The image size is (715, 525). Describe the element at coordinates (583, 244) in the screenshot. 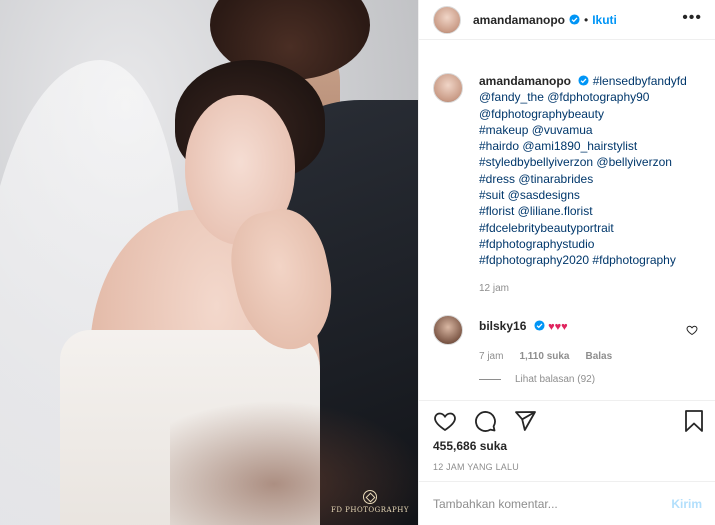

I see `caption-line: #fdphotographystudio` at that location.